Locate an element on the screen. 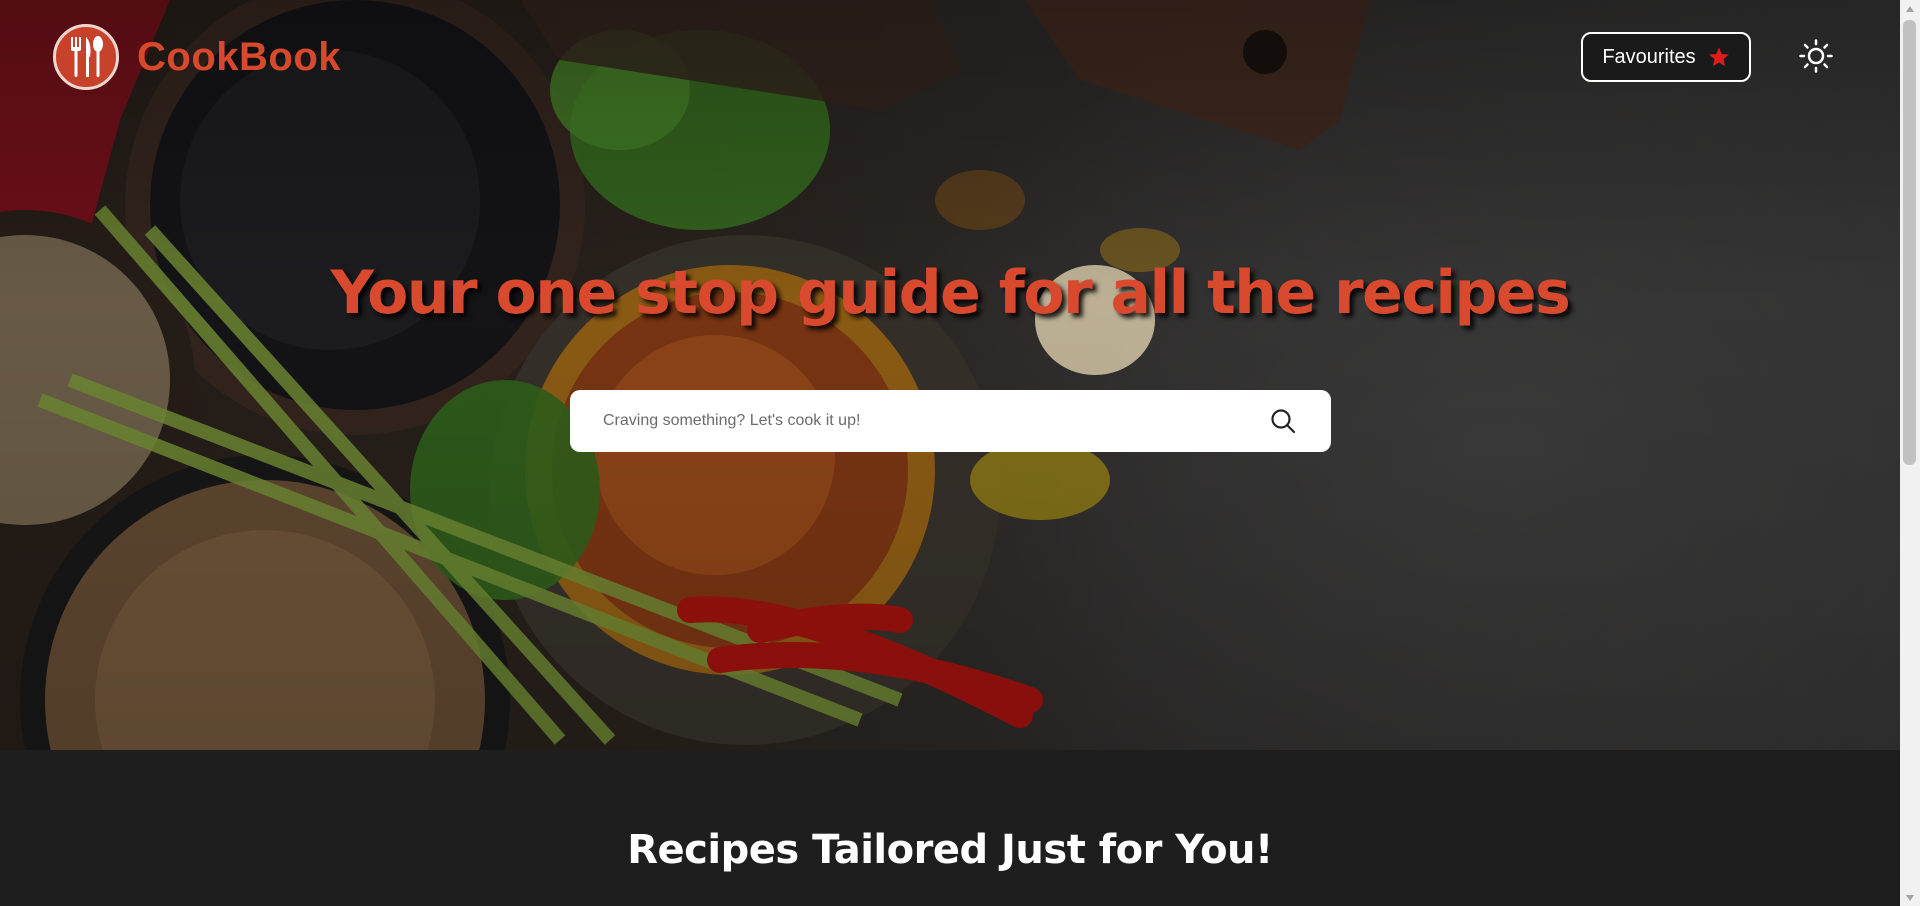 Image resolution: width=1920 pixels, height=906 pixels. logo: CookBook is located at coordinates (197, 57).